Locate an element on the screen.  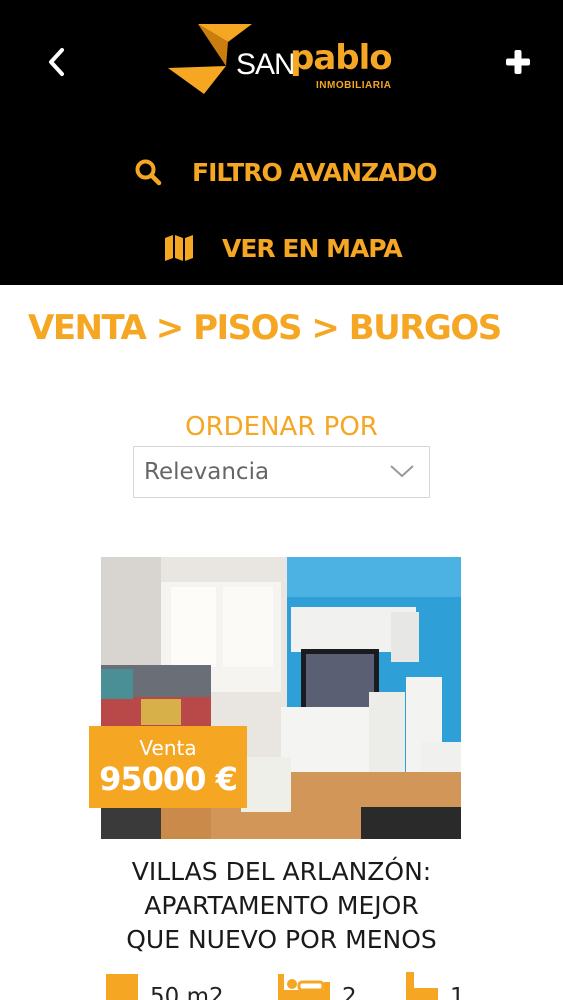
advanced-filter-label: FILTRO AVANZADO is located at coordinates (314, 172).